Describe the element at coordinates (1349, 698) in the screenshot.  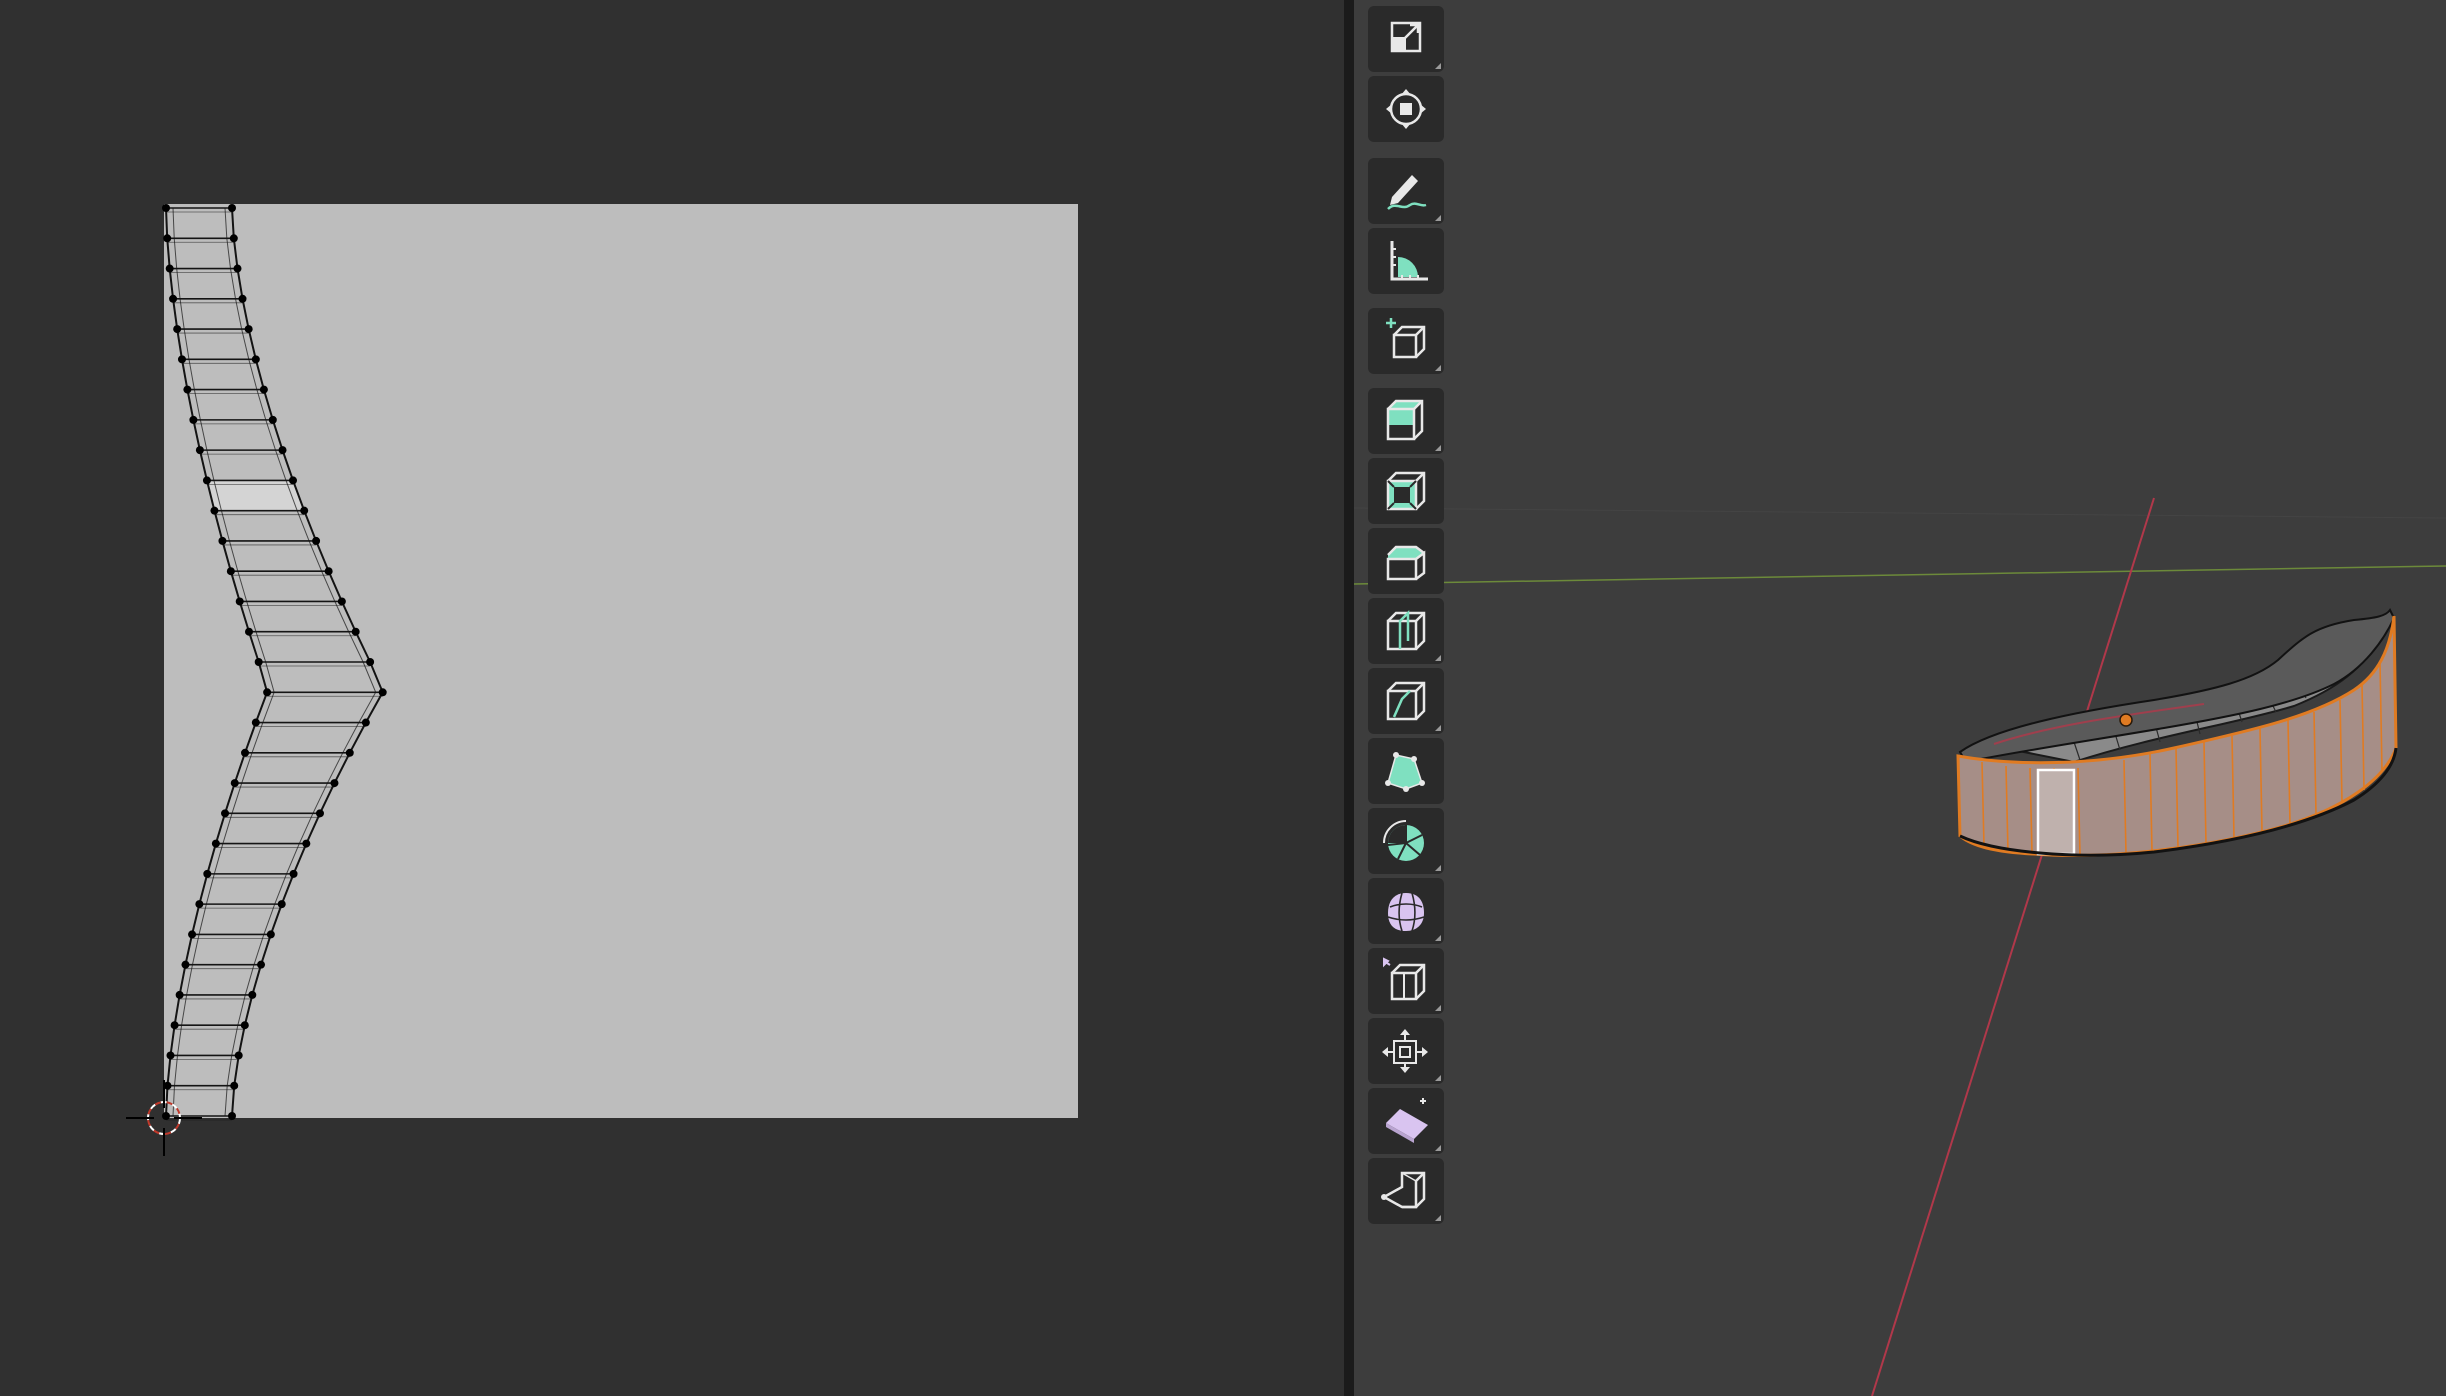
I see `area-divider` at that location.